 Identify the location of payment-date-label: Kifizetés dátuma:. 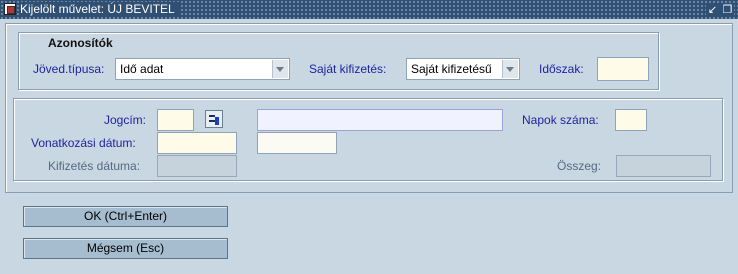
(94, 166).